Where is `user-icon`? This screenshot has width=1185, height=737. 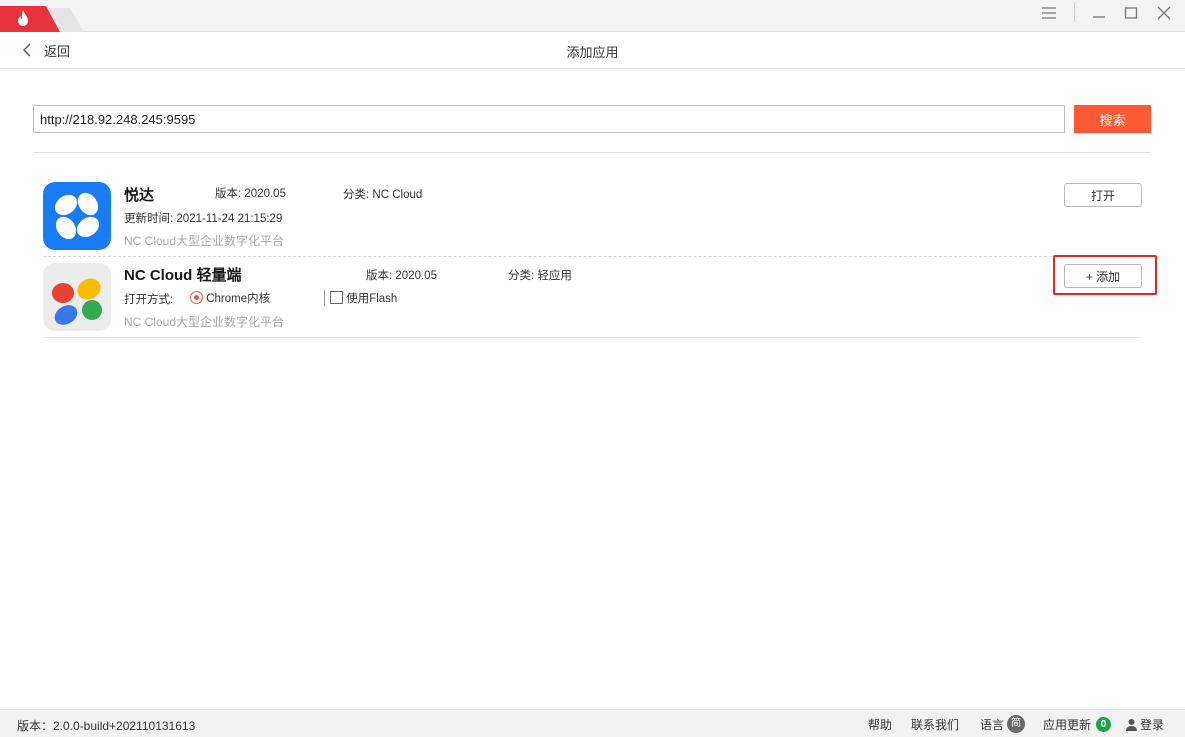 user-icon is located at coordinates (1131, 725).